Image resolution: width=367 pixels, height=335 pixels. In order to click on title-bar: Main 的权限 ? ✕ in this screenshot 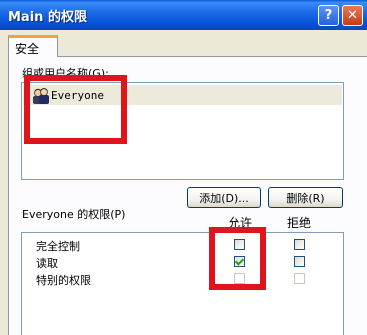, I will do `click(183, 15)`.